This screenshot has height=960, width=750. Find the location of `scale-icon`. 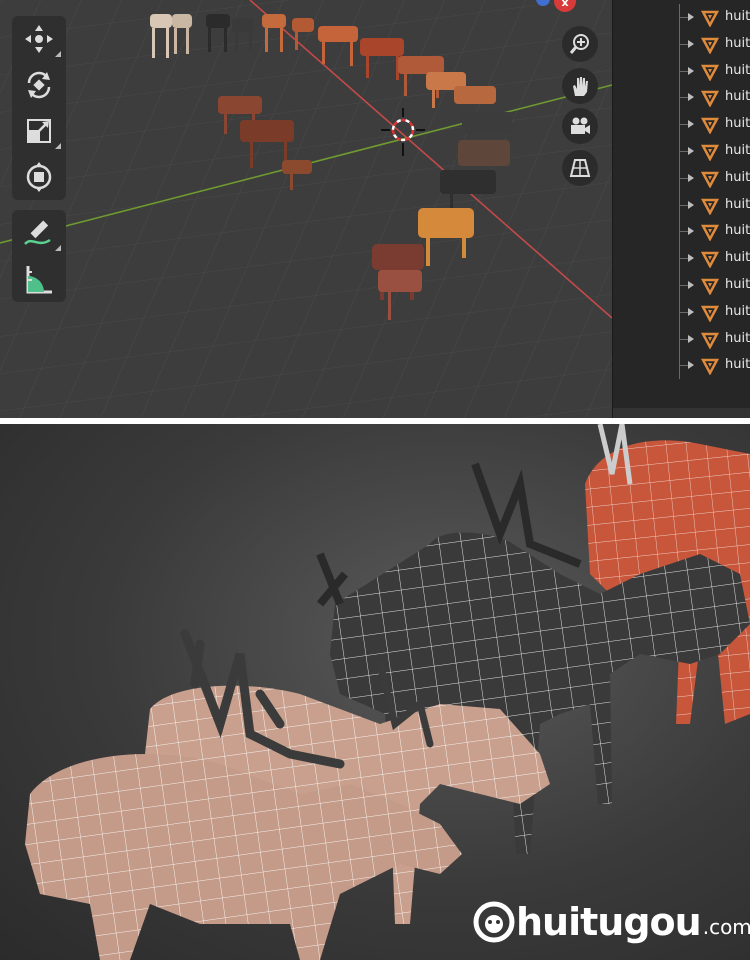

scale-icon is located at coordinates (39, 131).